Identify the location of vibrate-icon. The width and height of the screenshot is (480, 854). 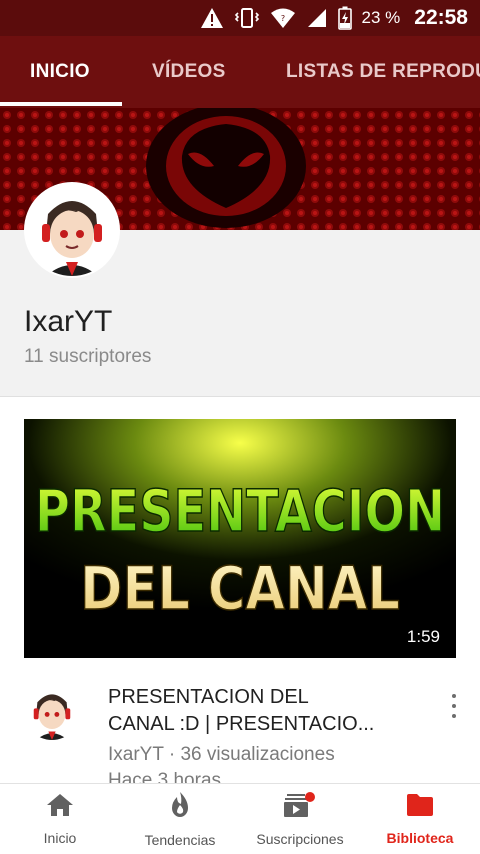
(247, 18).